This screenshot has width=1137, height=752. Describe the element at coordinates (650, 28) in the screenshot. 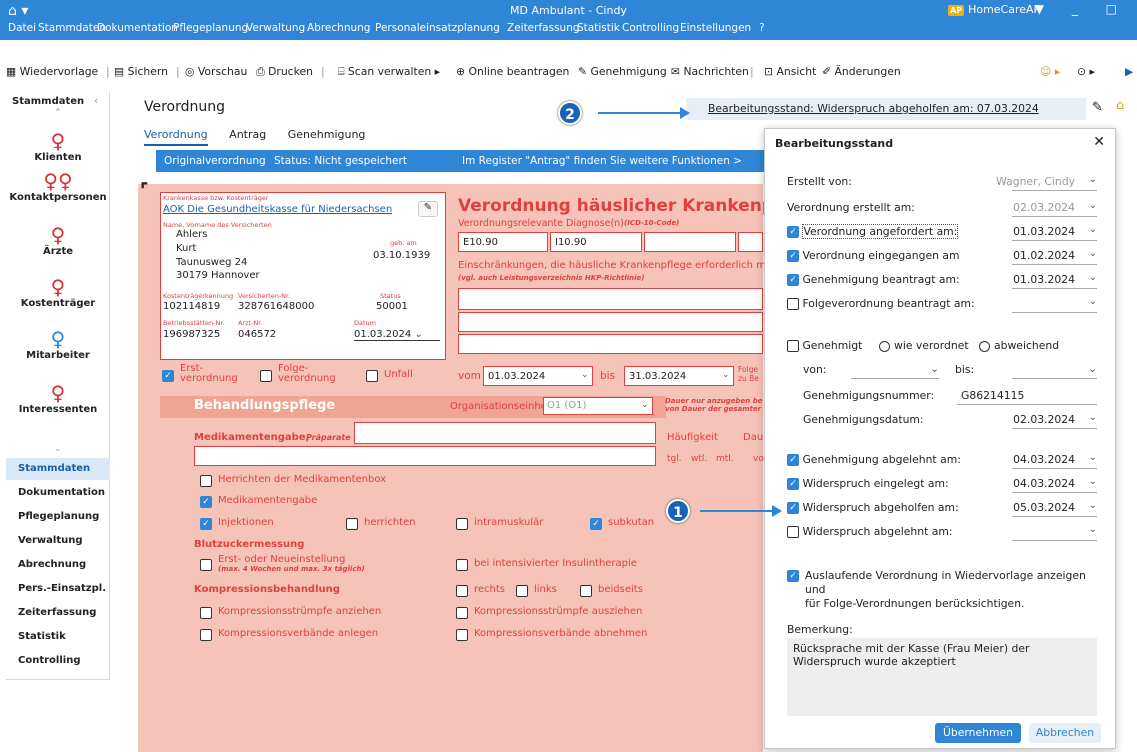

I see `menu-controlling: Controlling` at that location.